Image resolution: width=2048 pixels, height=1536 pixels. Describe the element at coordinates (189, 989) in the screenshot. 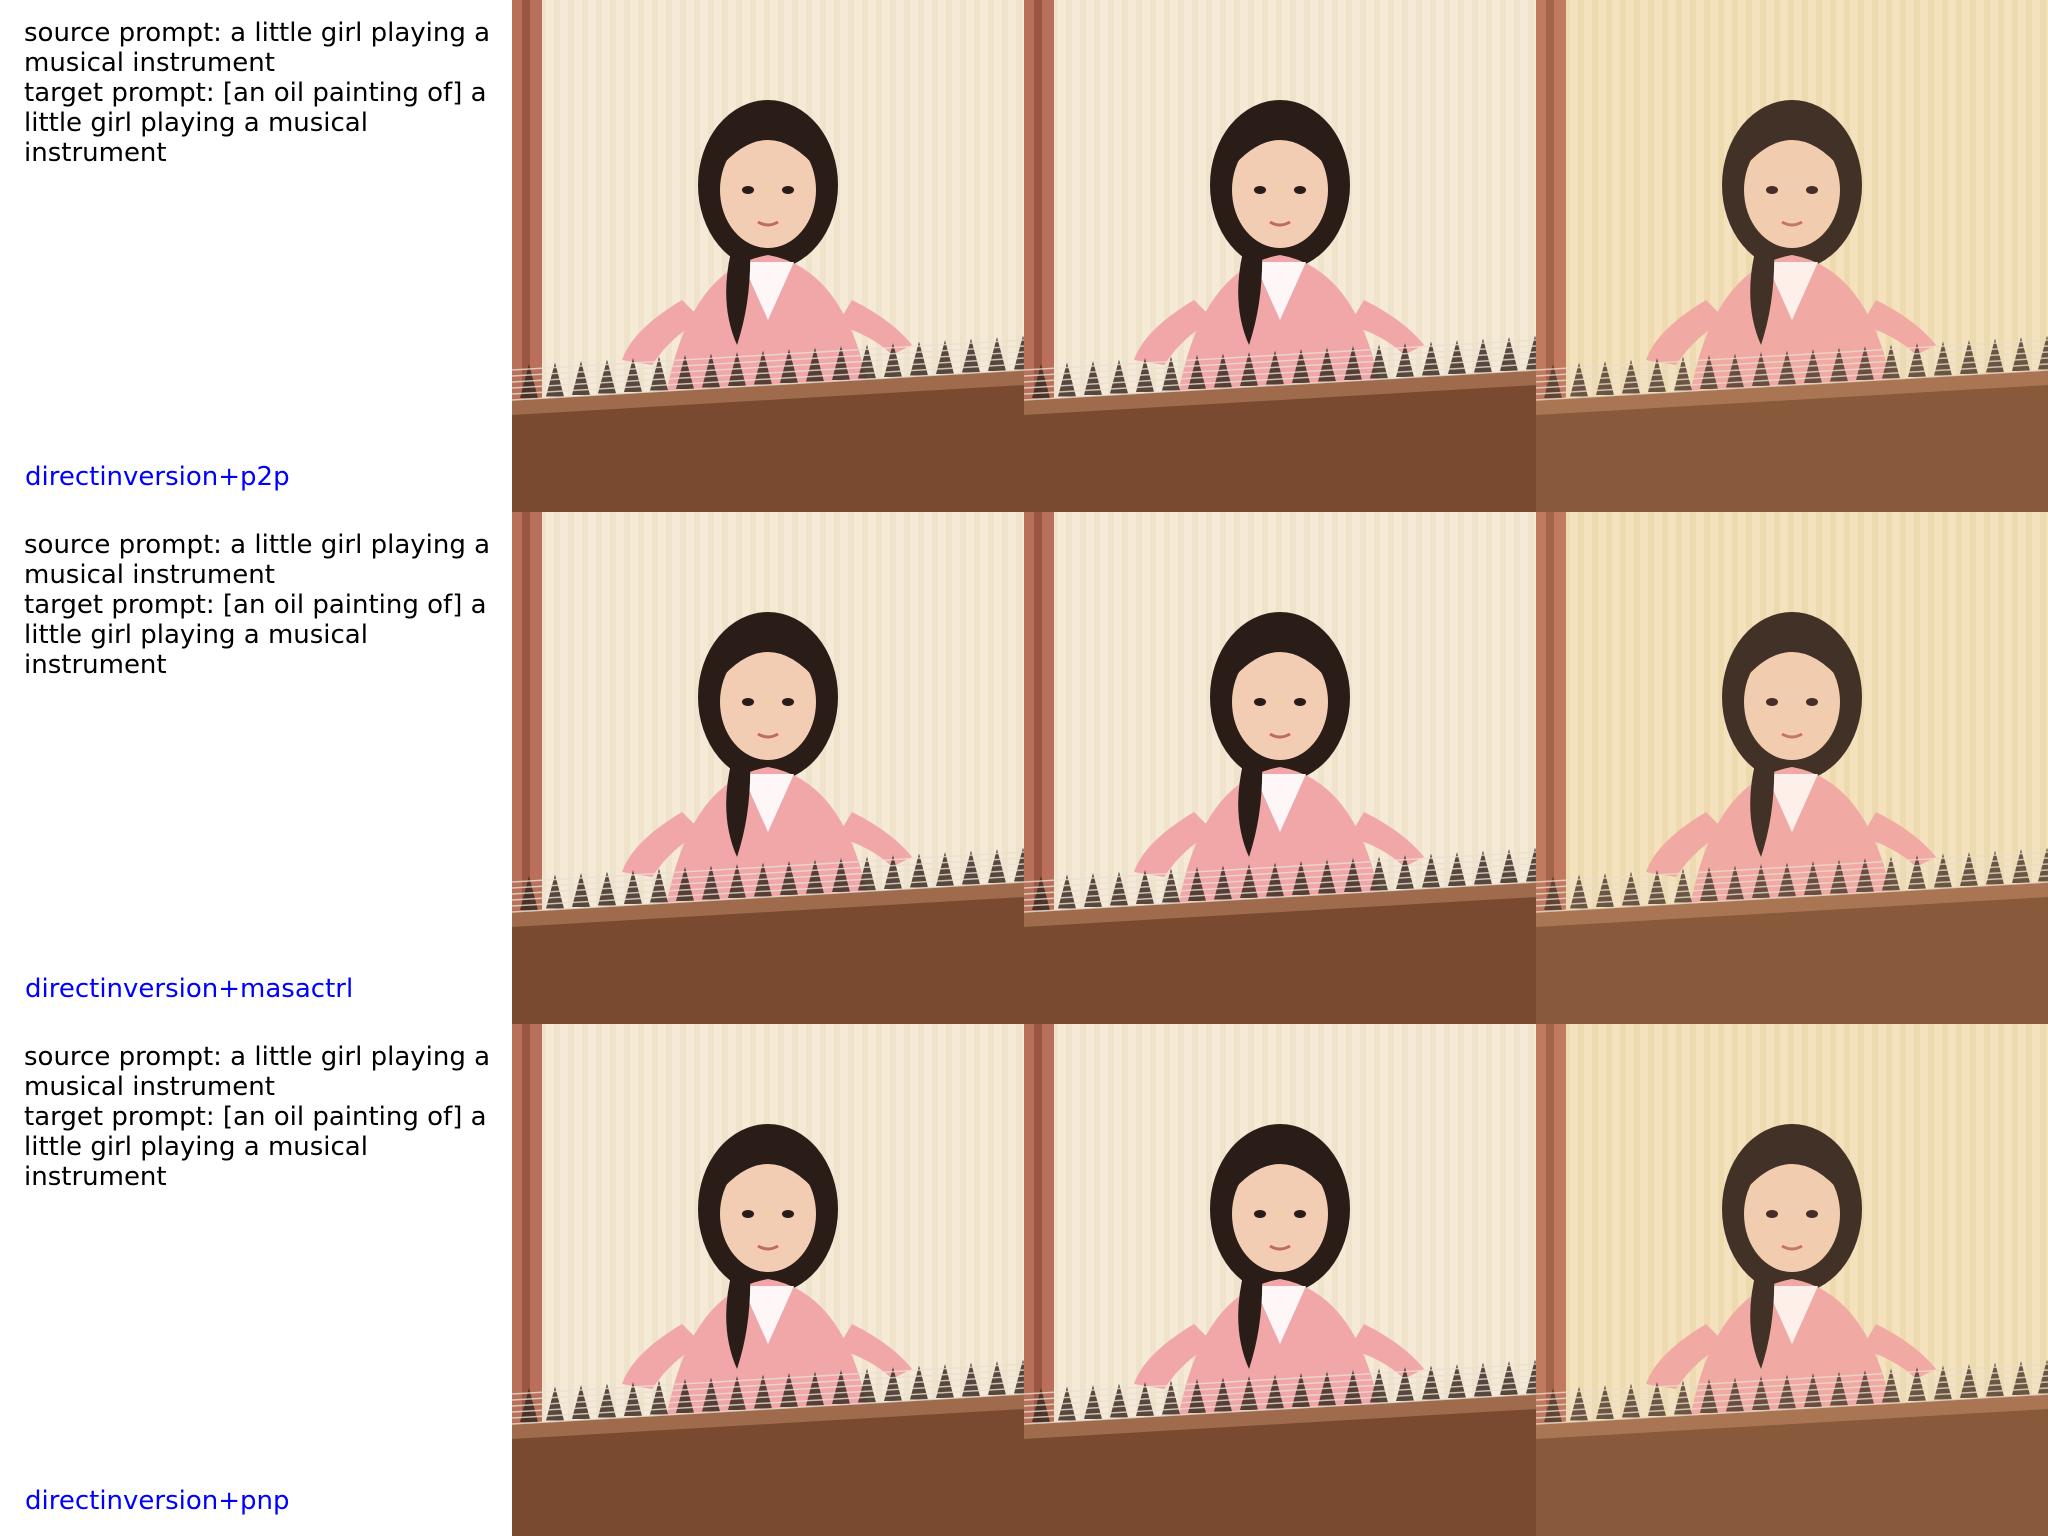

I see `method-label: directinversion+masactrl` at that location.